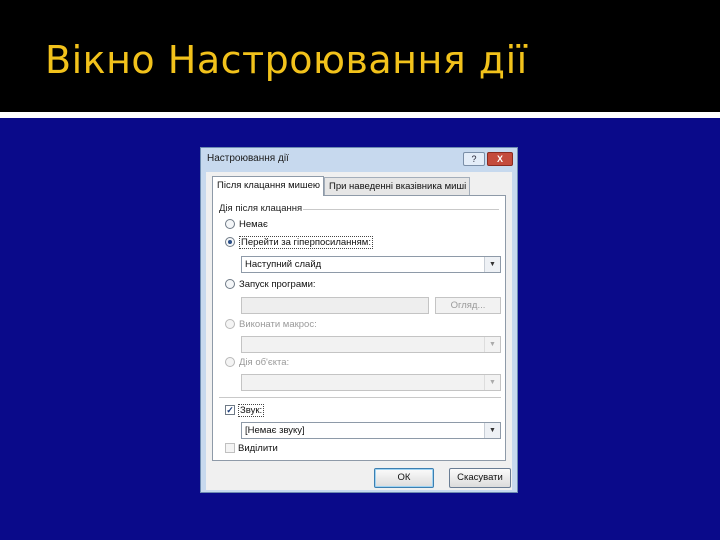 This screenshot has width=720, height=540. What do you see at coordinates (283, 264) in the screenshot?
I see `hyperlink-select-value: Наступний слайд` at bounding box center [283, 264].